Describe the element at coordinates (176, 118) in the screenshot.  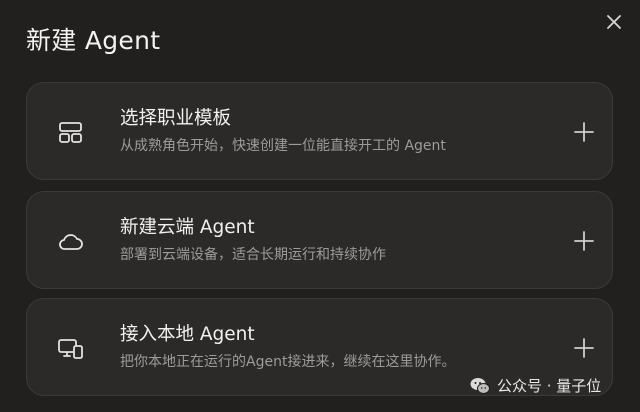
I see `option-title: 选择职业模板` at that location.